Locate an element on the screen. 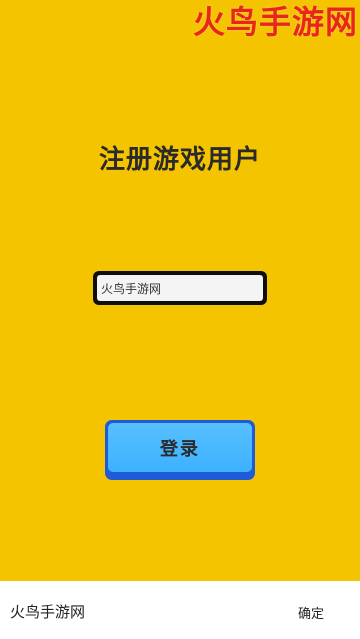 Image resolution: width=360 pixels, height=639 pixels. login-button-label: 登录 is located at coordinates (180, 447).